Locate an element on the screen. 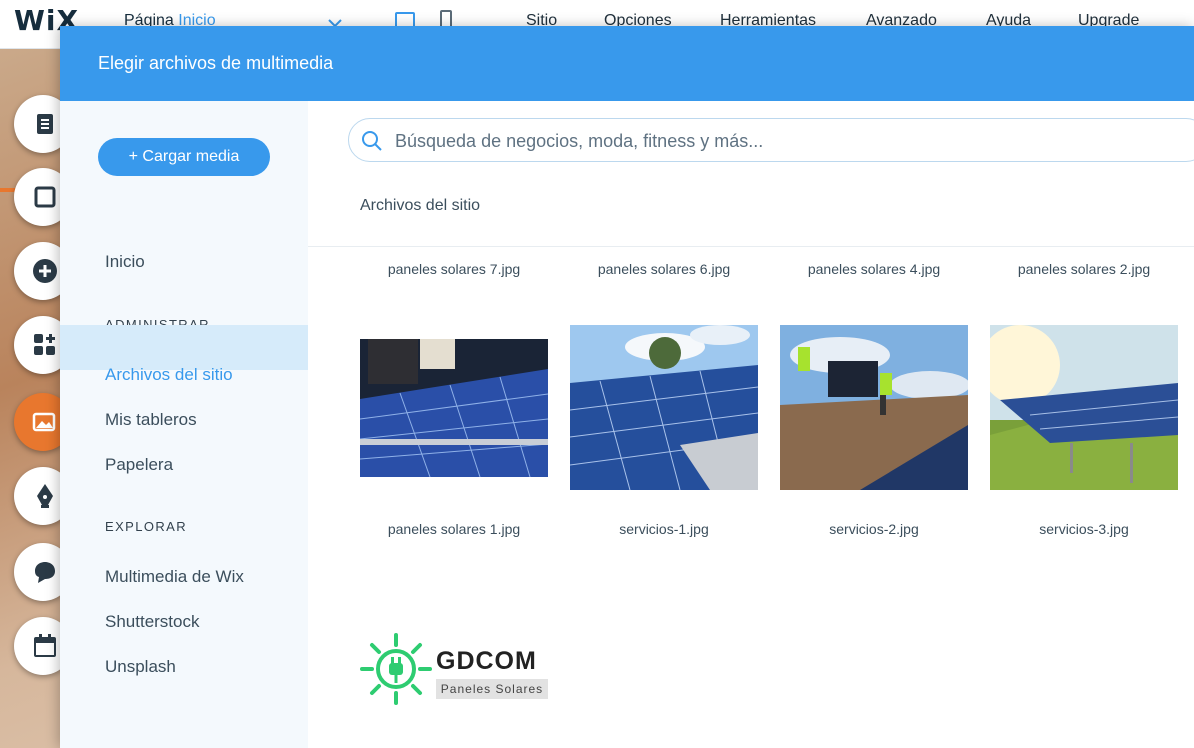 This screenshot has height=748, width=1194. search-bar is located at coordinates (771, 140).